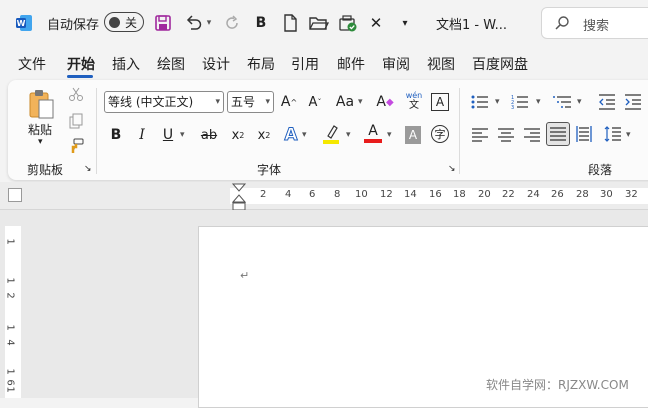 This screenshot has height=408, width=648. Describe the element at coordinates (497, 102) in the screenshot. I see `bullets-dropdown-icon: ▾` at that location.